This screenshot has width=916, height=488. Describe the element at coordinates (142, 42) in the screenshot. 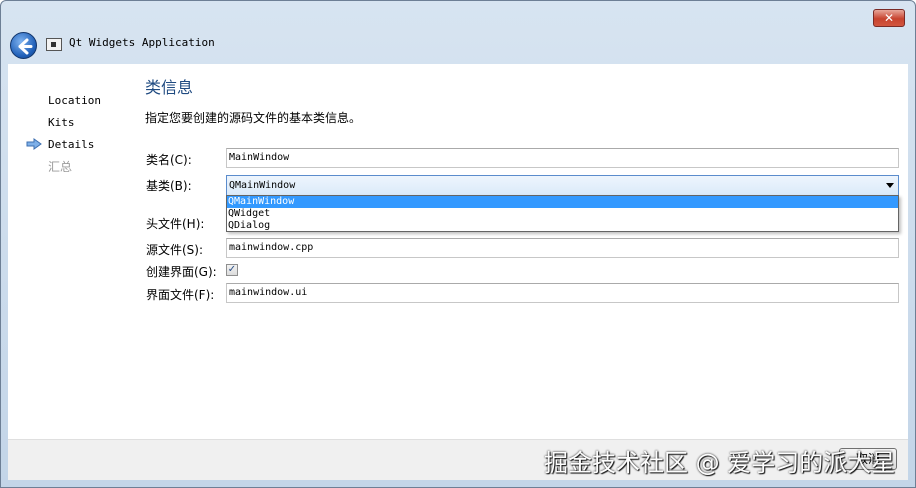

I see `window-title: Qt Widgets Application` at that location.